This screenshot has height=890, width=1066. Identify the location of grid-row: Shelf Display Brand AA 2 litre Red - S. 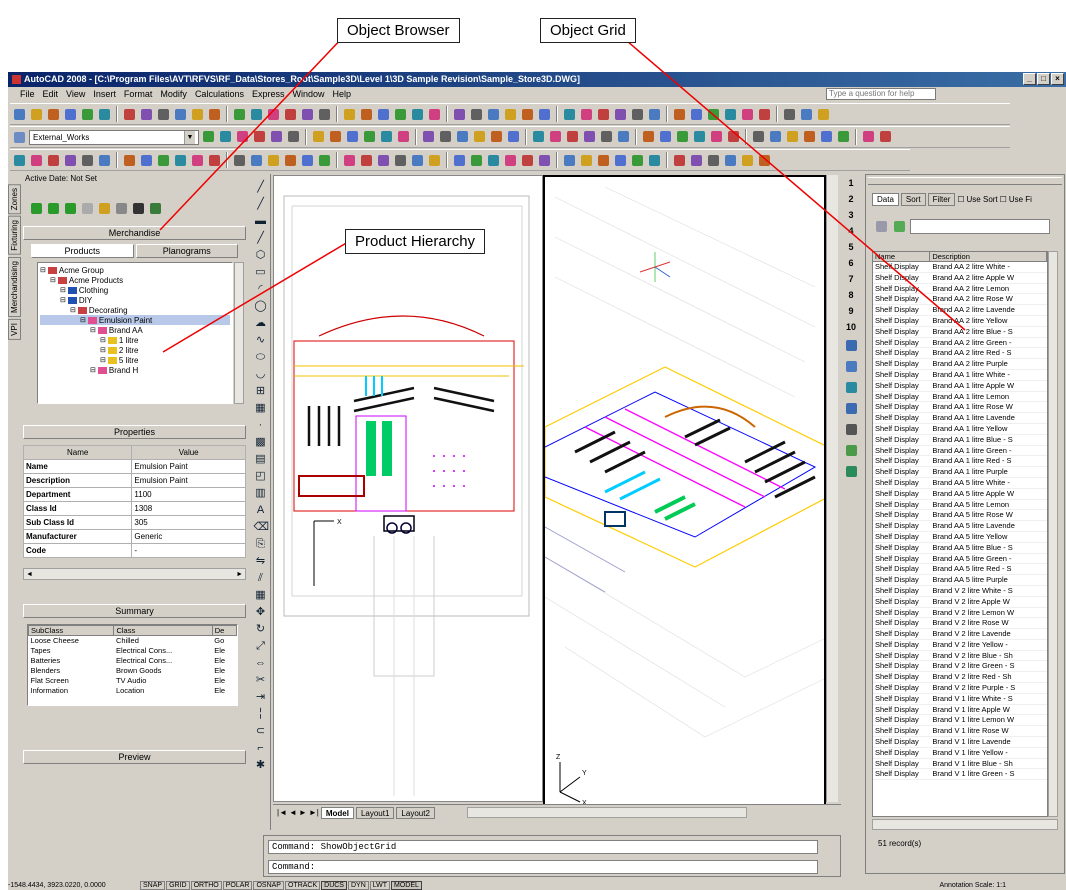
(960, 354).